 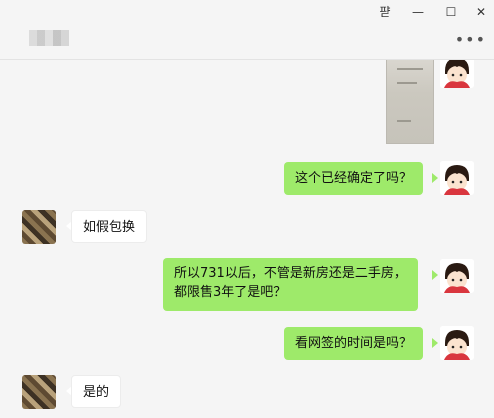 I want to click on image-message, so click(x=410, y=102).